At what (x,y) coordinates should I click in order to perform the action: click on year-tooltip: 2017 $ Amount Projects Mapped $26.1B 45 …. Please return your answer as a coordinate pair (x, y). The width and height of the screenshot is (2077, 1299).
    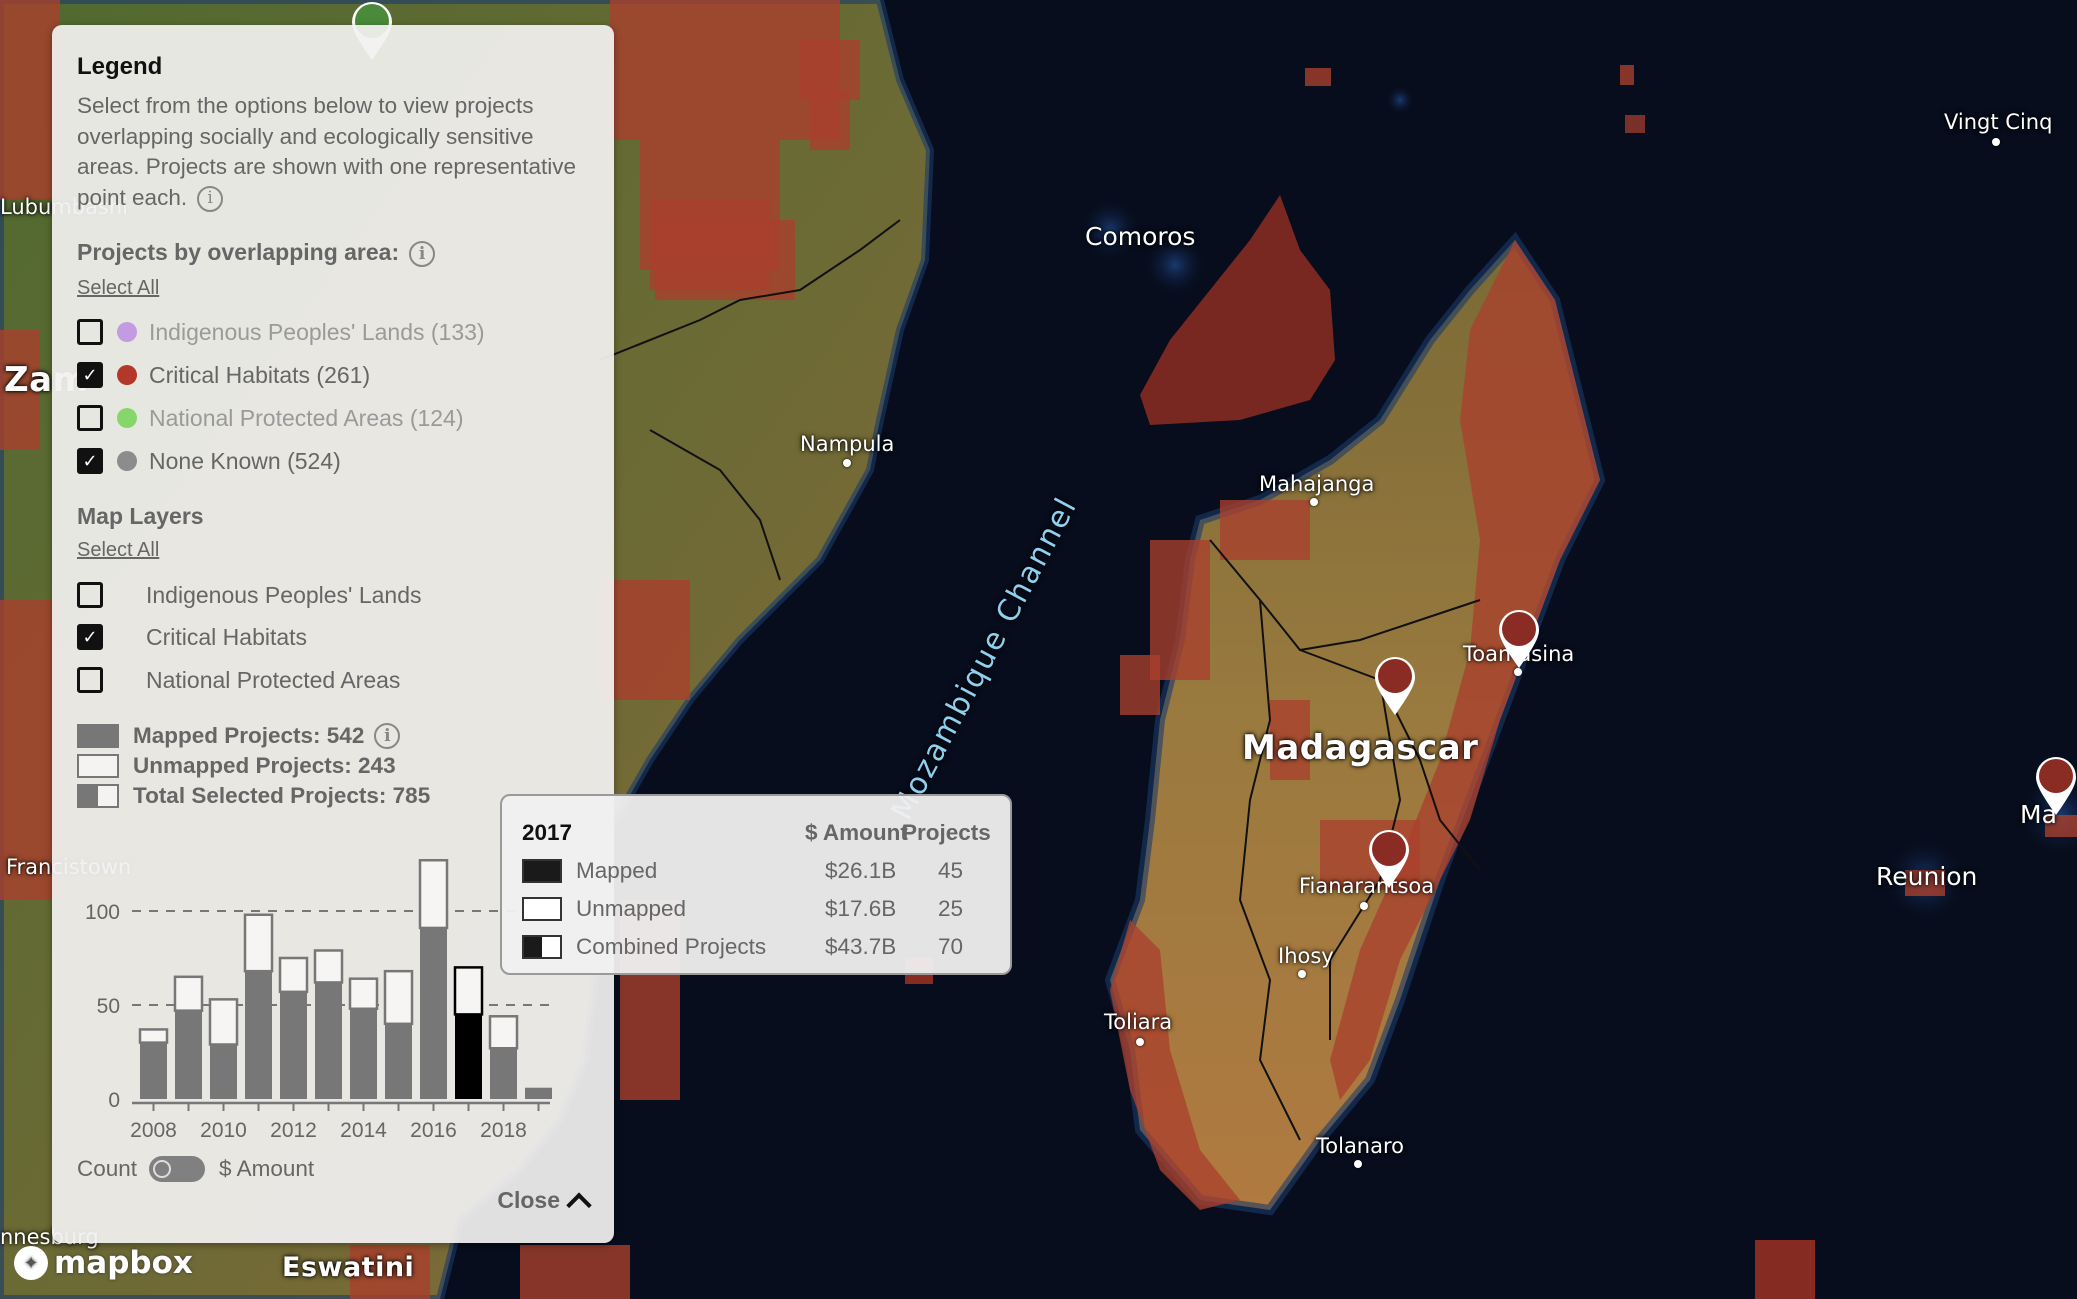
    Looking at the image, I should click on (756, 884).